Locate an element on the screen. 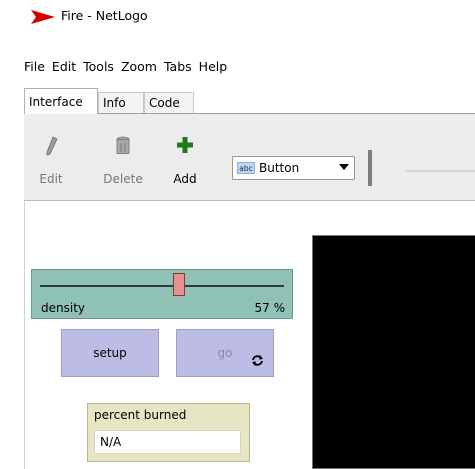  monitor-value: N/A is located at coordinates (167, 442).